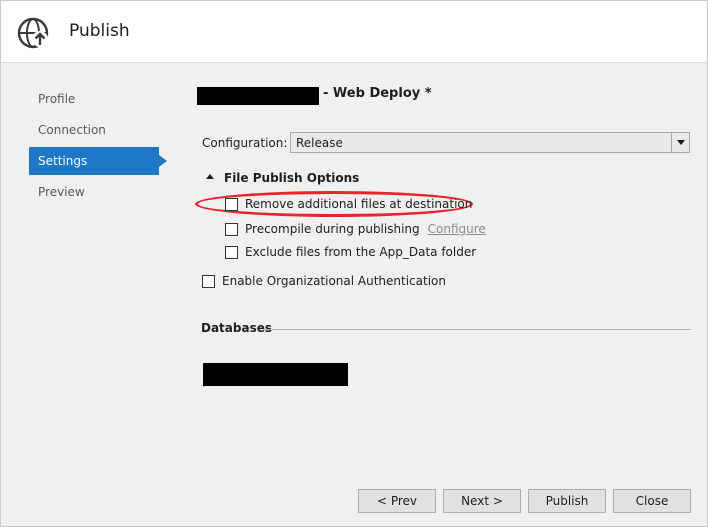  What do you see at coordinates (245, 143) in the screenshot?
I see `configuration-label: Configuration:` at bounding box center [245, 143].